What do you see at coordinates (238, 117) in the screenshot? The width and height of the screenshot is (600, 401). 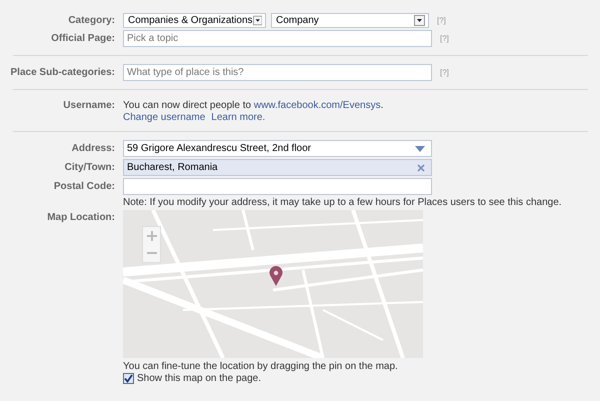 I see `text-link: Learn more.` at bounding box center [238, 117].